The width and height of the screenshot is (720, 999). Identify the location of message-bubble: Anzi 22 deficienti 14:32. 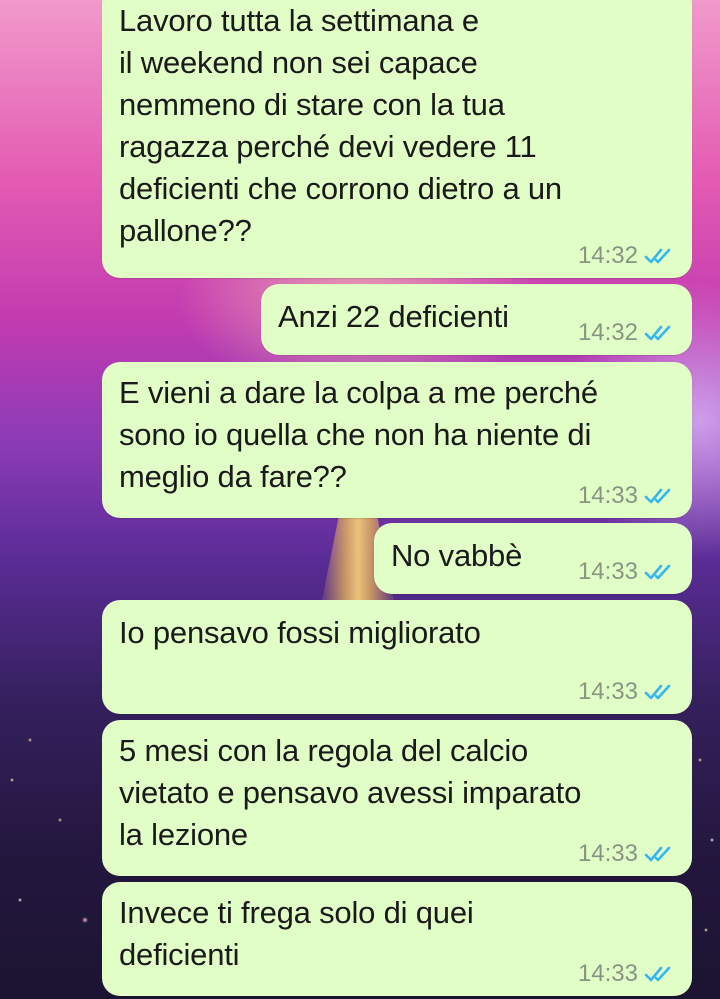
(476, 319).